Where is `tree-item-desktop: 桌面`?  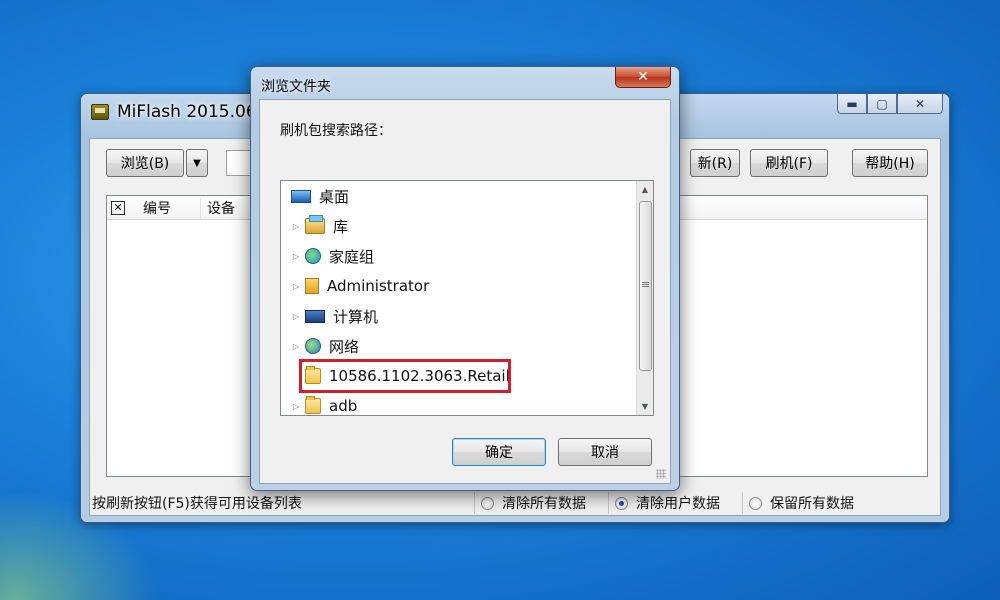
tree-item-desktop: 桌面 is located at coordinates (320, 196).